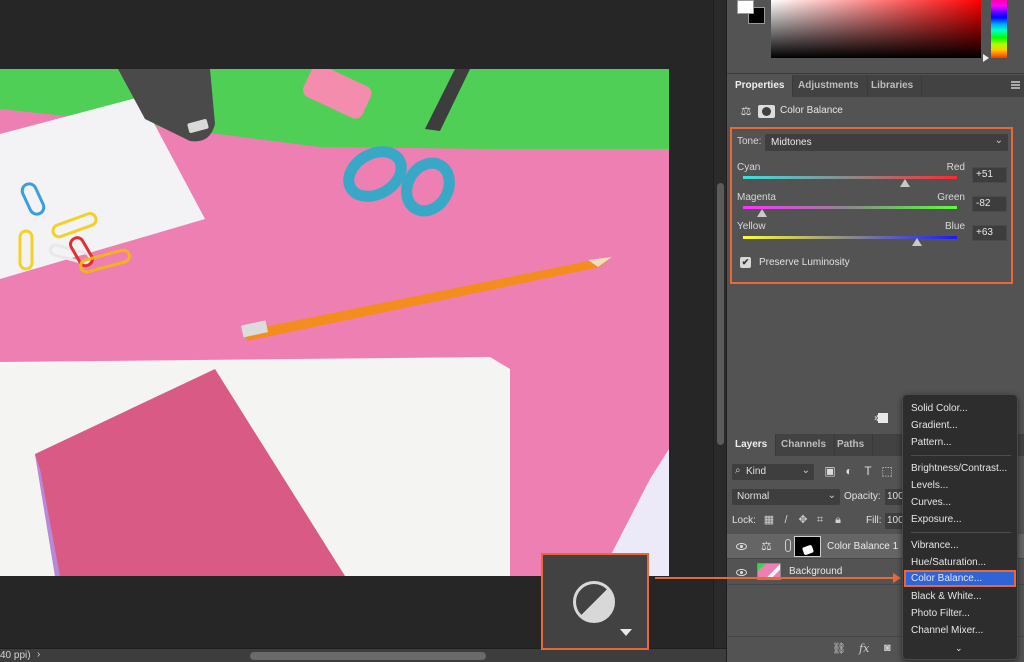 The height and width of the screenshot is (662, 1024). Describe the element at coordinates (917, 242) in the screenshot. I see `yellow-blue-slider-thumb` at that location.